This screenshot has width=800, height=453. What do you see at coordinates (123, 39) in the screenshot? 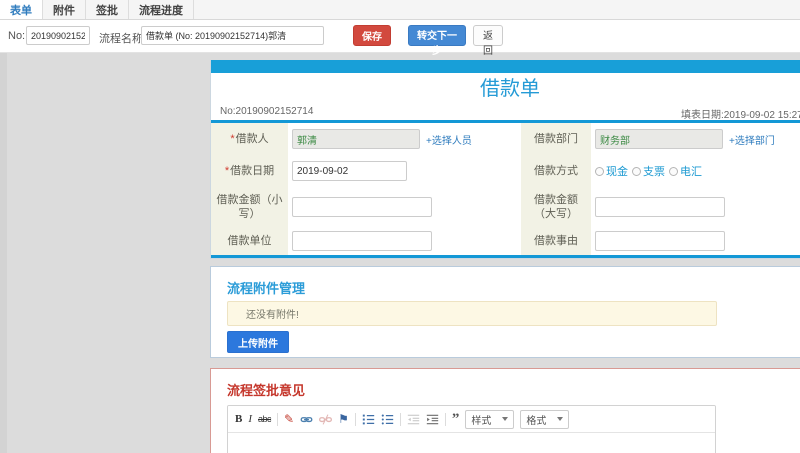
I see `process-name-label: 流程名称:` at bounding box center [123, 39].